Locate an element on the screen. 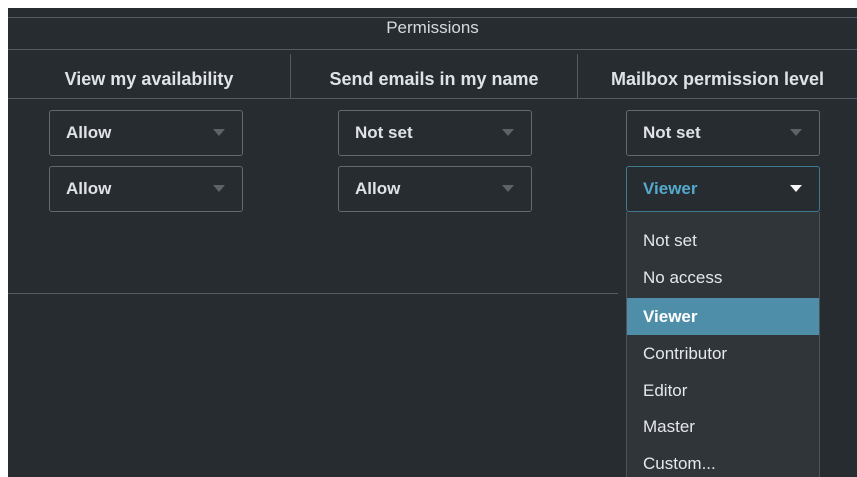  column-header-view-availability: View my availability is located at coordinates (149, 79).